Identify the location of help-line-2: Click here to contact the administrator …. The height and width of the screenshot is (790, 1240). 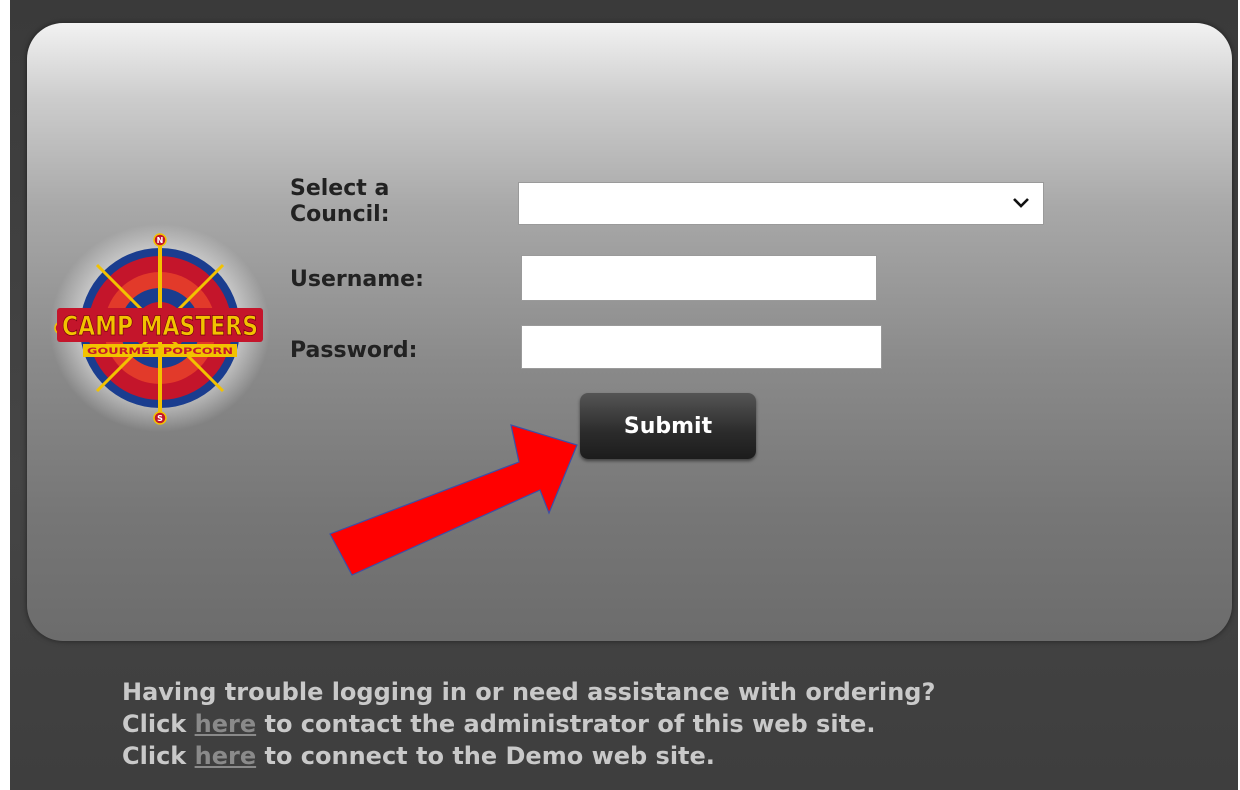
(672, 724).